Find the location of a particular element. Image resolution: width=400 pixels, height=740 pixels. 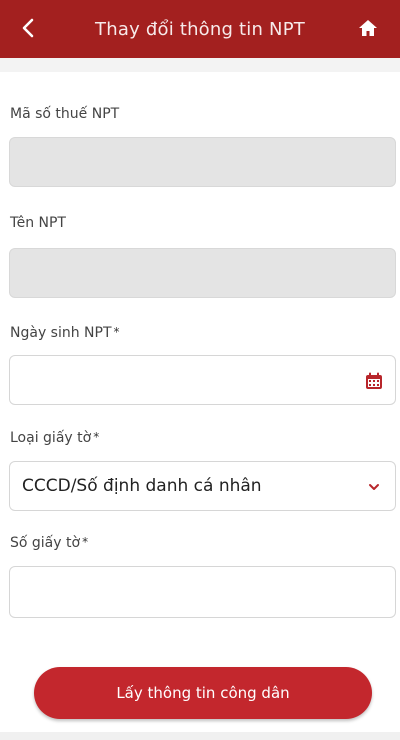

name-input is located at coordinates (202, 273).